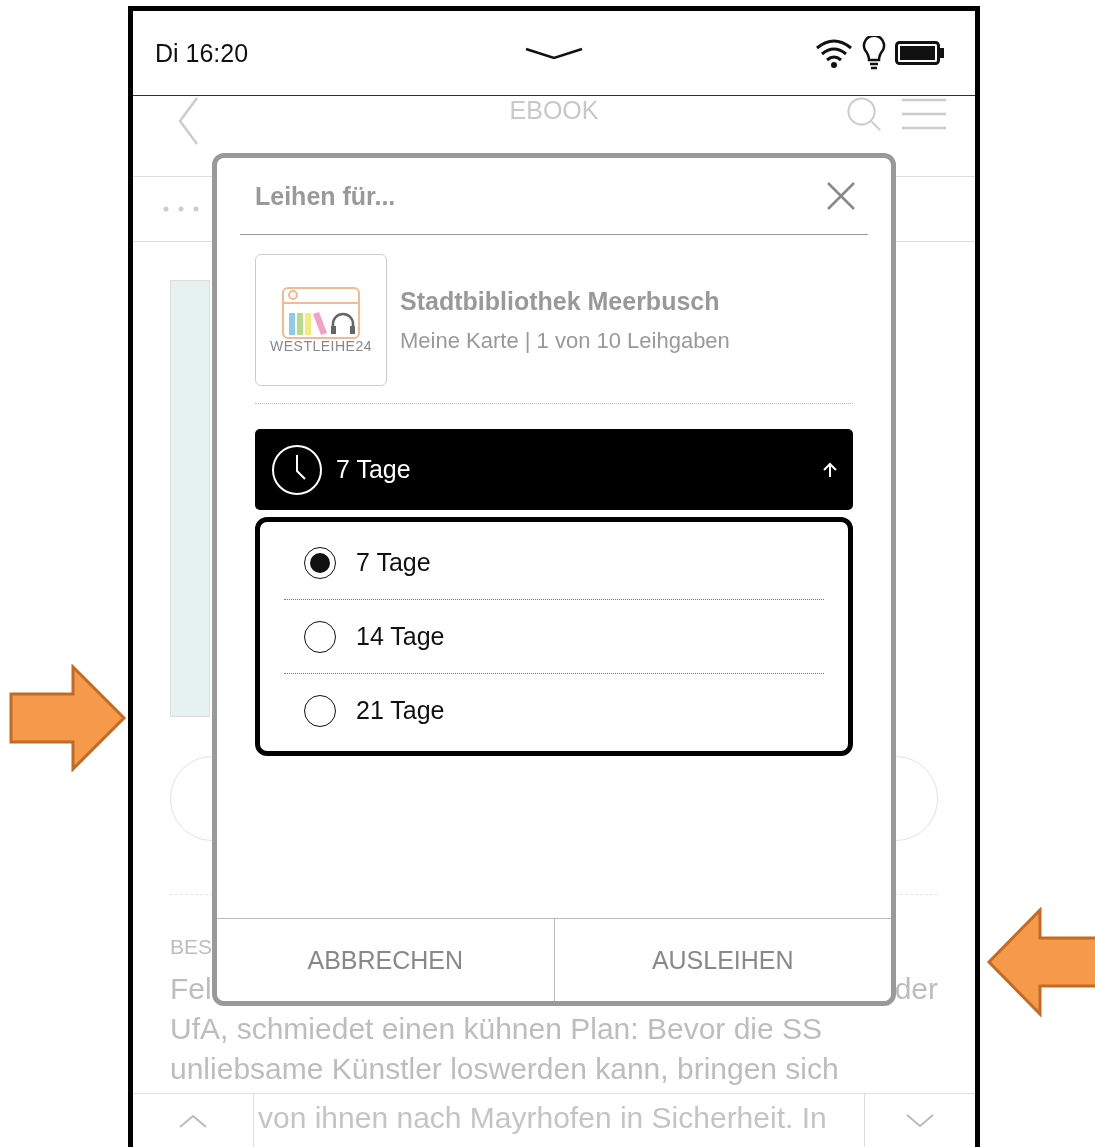 This screenshot has width=1095, height=1147. Describe the element at coordinates (505, 1069) in the screenshot. I see `description-text: unliebsame Künstler loswerden kann, bringen sich` at that location.